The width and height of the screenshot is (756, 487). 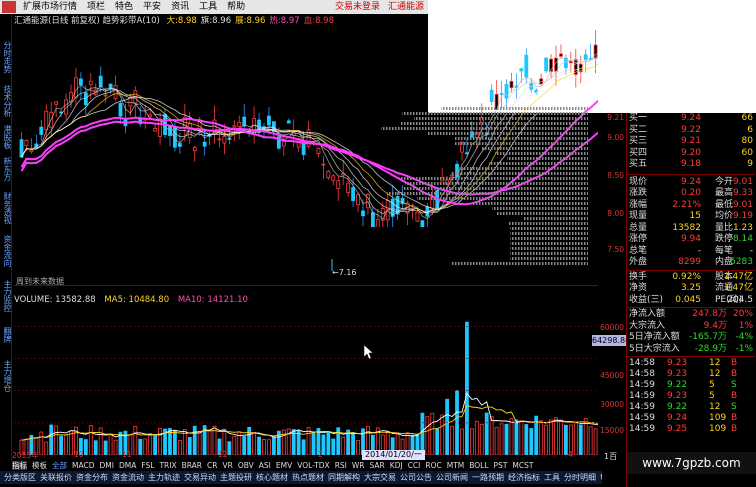 I want to click on tab-flip: 翻牌, so click(x=6, y=335).